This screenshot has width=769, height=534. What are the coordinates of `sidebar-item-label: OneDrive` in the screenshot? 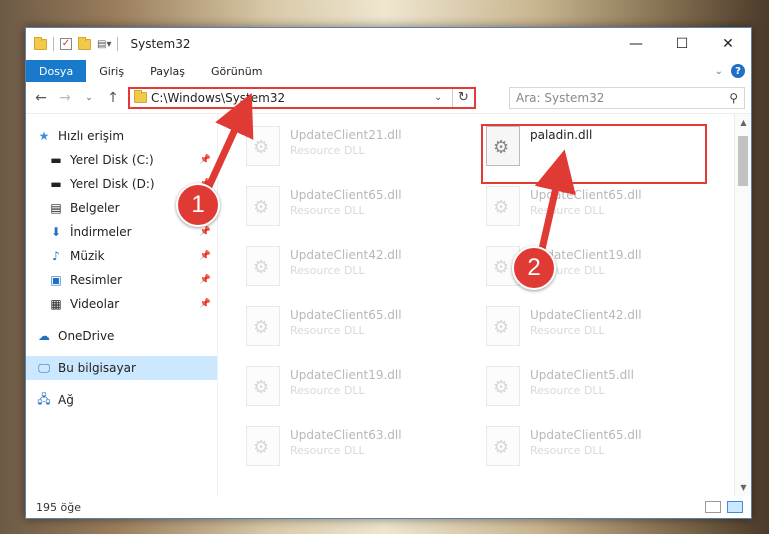 It's located at (86, 336).